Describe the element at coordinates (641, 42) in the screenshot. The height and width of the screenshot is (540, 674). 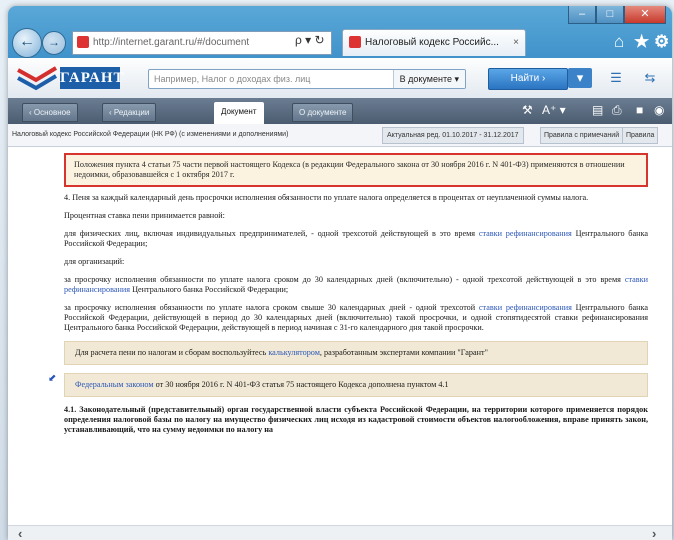
I see `favorites-star-icon: ★` at that location.